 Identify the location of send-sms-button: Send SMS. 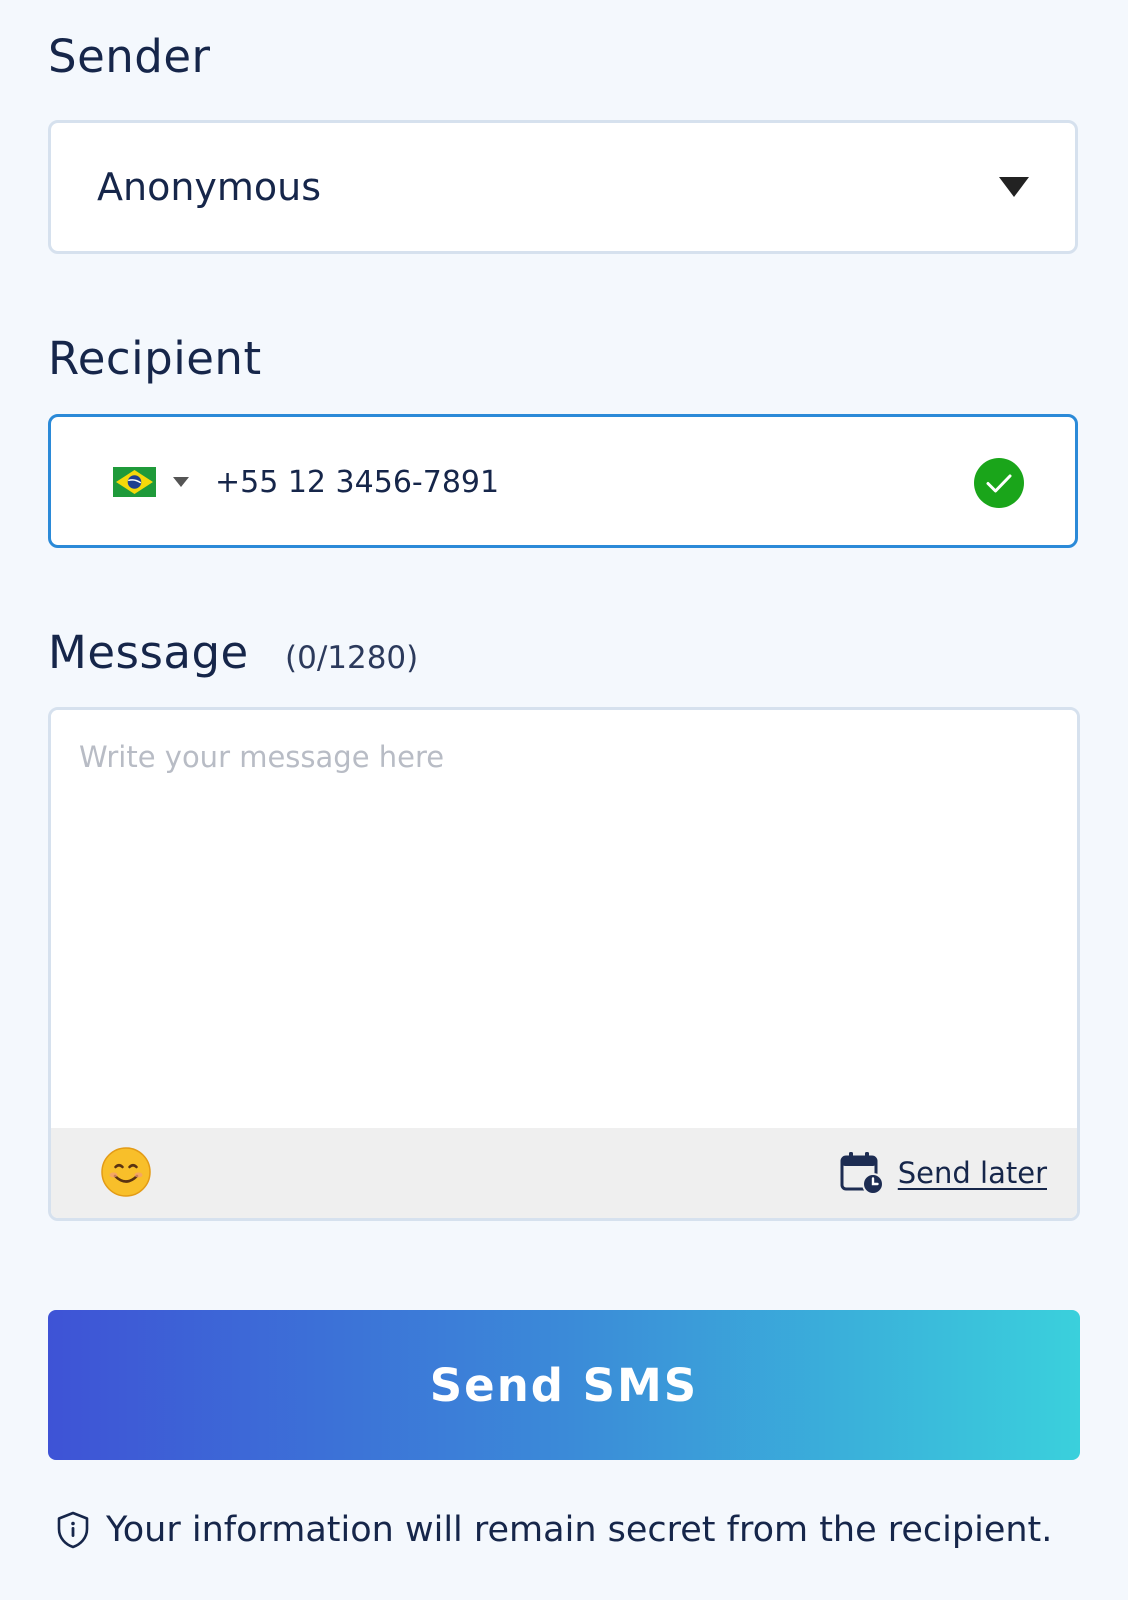
(564, 1385).